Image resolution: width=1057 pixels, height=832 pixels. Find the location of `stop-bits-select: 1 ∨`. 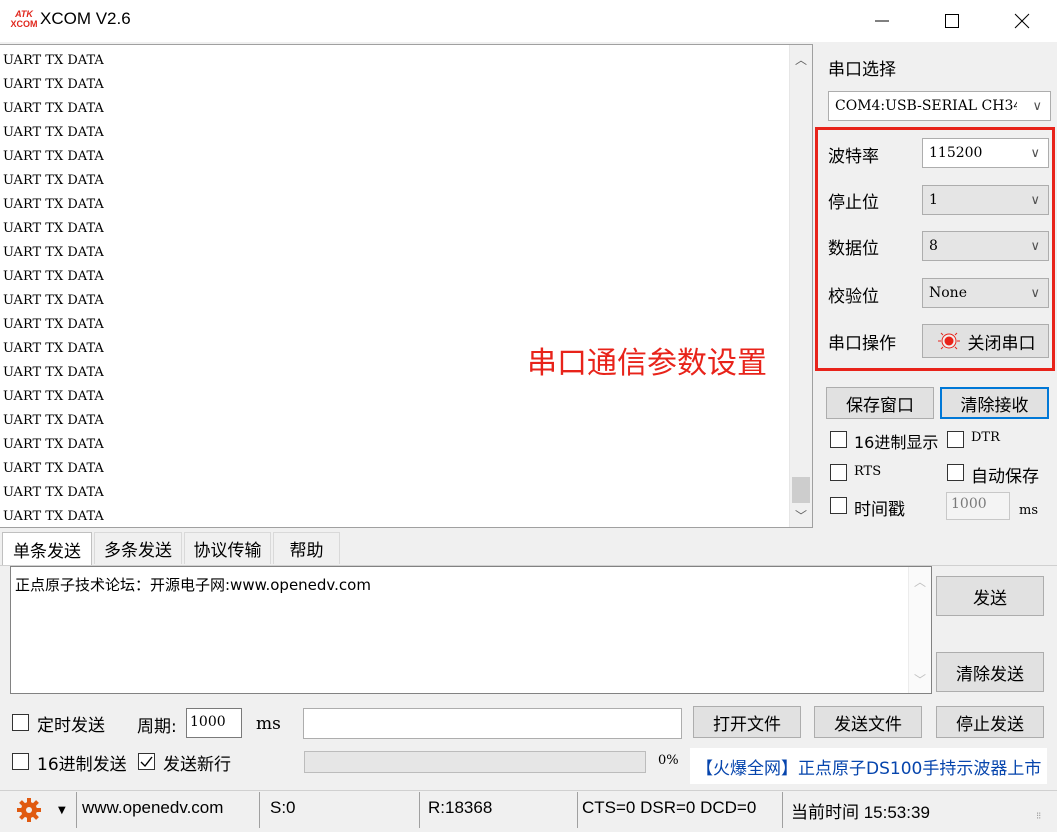

stop-bits-select: 1 ∨ is located at coordinates (985, 200).